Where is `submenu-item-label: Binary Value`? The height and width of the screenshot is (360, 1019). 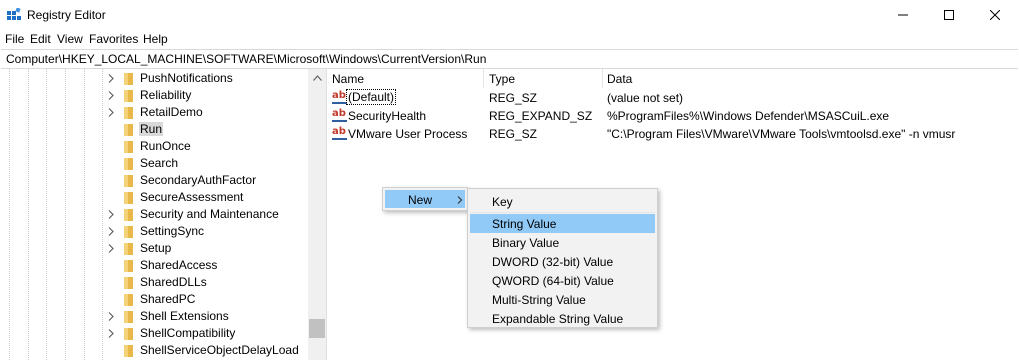 submenu-item-label: Binary Value is located at coordinates (526, 243).